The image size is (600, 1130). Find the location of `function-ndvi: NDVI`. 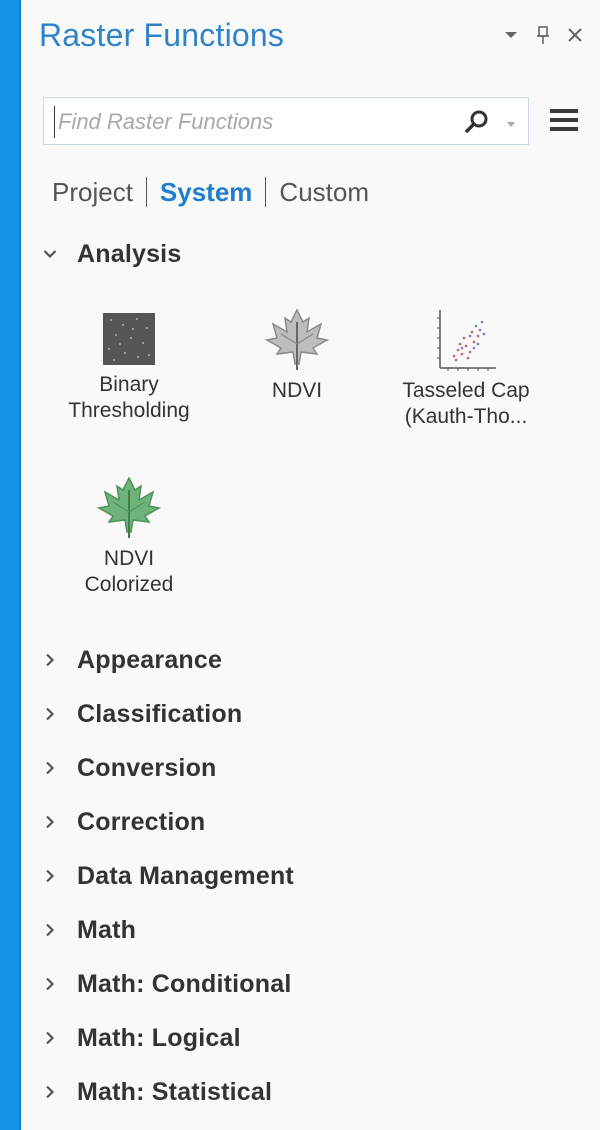

function-ndvi: NDVI is located at coordinates (297, 356).